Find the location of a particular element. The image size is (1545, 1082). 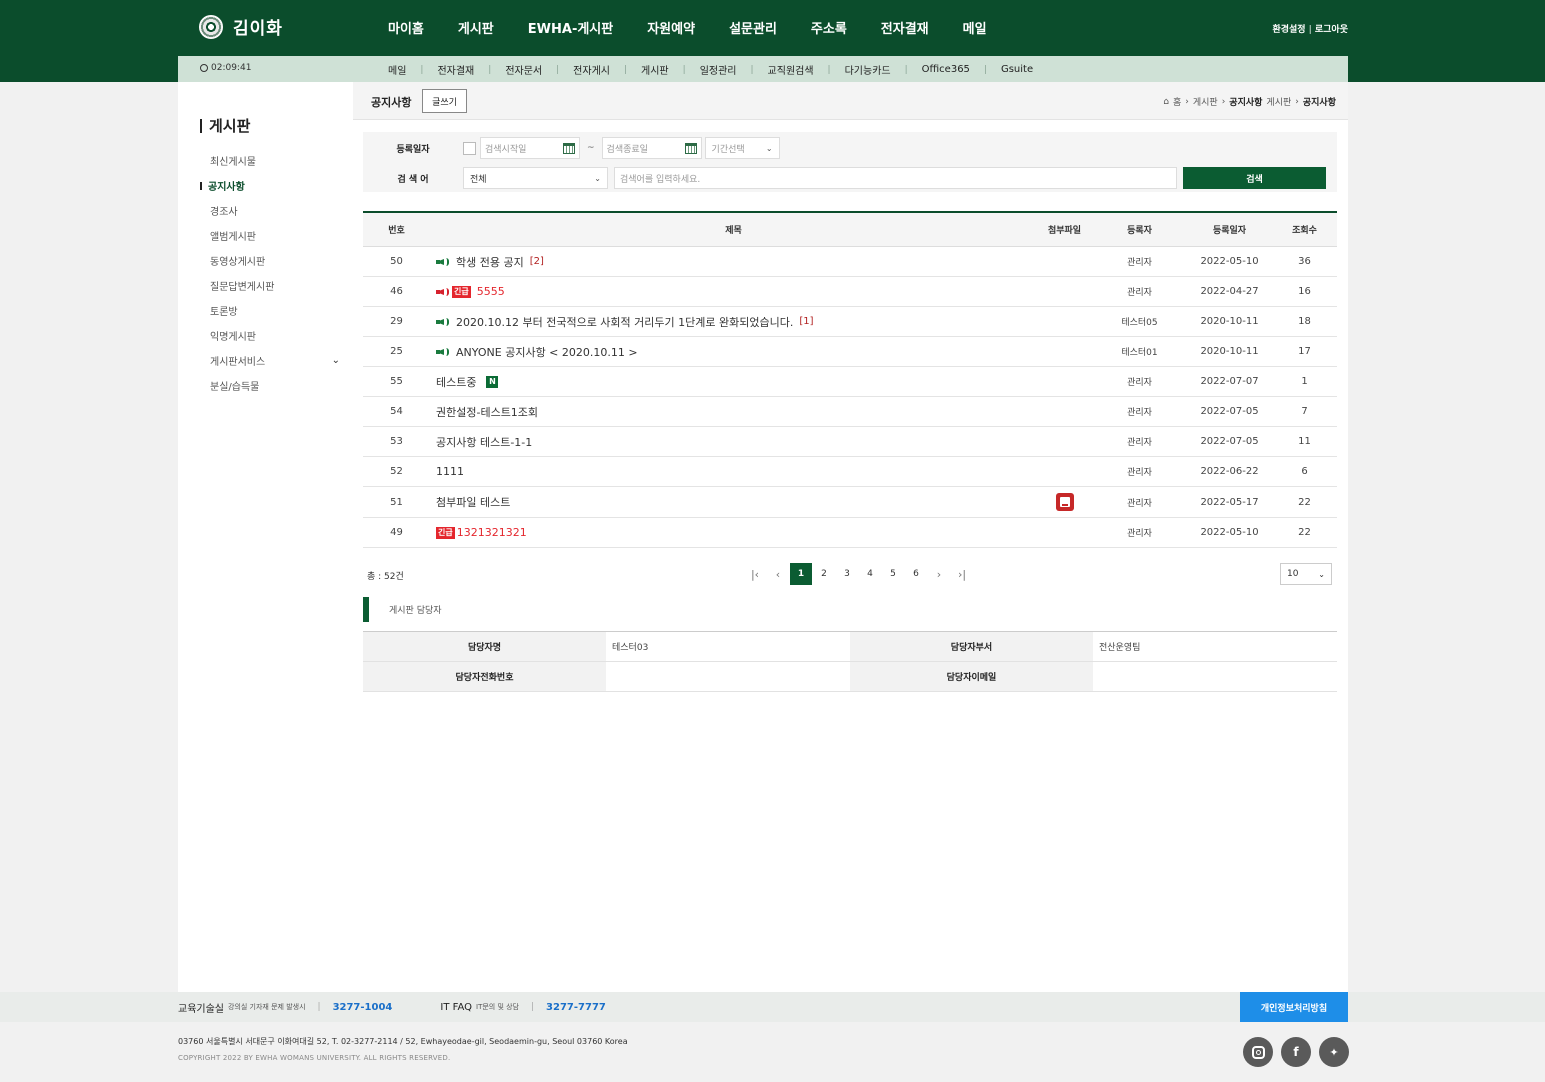

quick-link-card: 다기능카드 is located at coordinates (868, 69).